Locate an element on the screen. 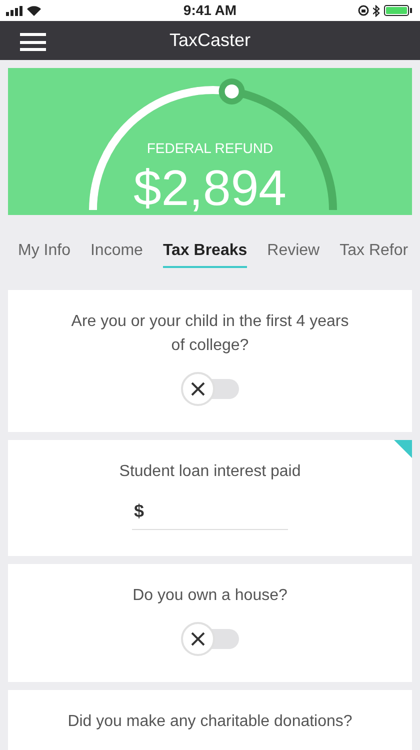 The height and width of the screenshot is (750, 420). status-time: 9:41 AM is located at coordinates (210, 10).